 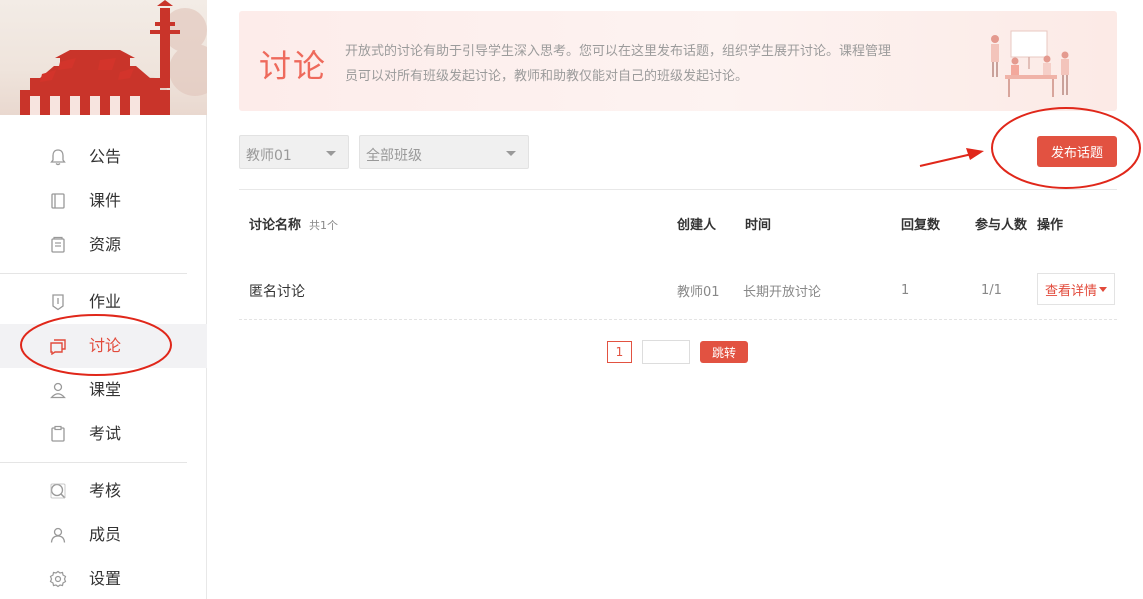 I want to click on sidebar-item-resources: 资源, so click(x=103, y=245).